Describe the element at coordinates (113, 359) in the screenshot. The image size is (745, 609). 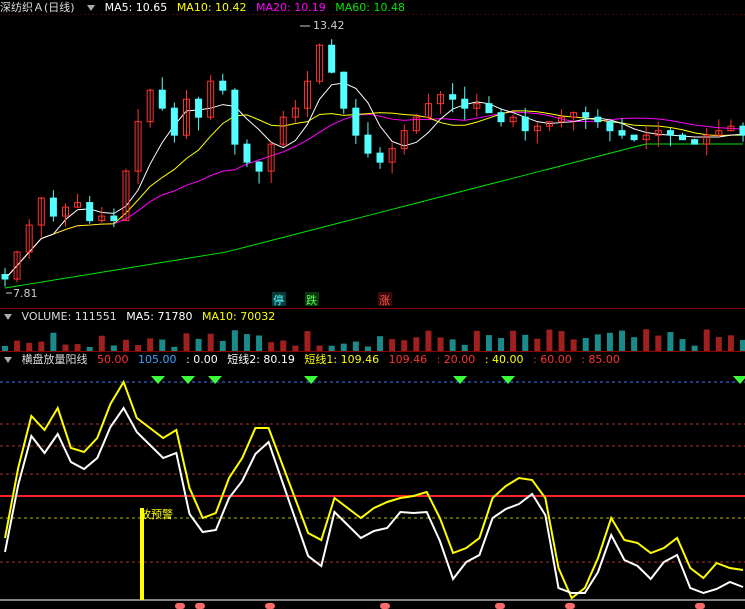
I see `level-50: 50.00` at that location.